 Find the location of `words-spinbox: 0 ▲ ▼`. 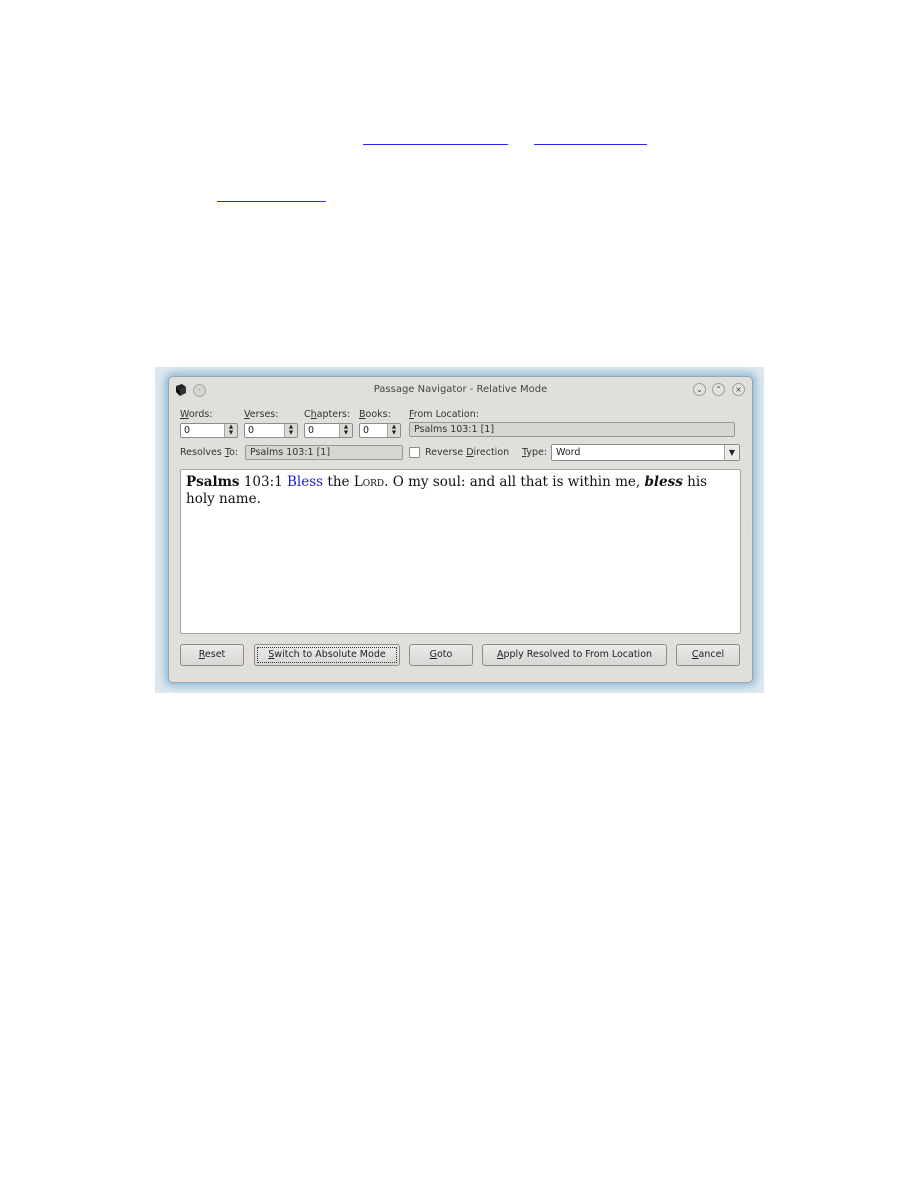

words-spinbox: 0 ▲ ▼ is located at coordinates (209, 430).